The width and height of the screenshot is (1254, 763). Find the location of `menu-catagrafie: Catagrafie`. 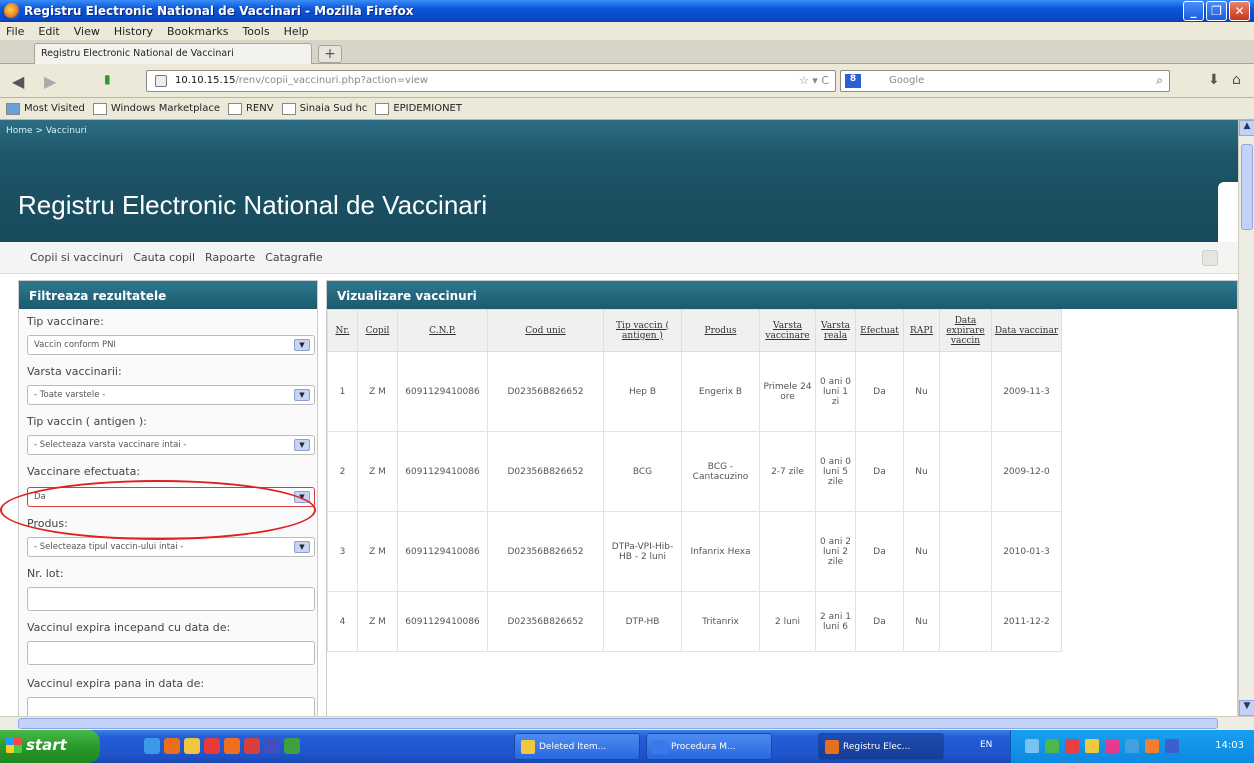

menu-catagrafie: Catagrafie is located at coordinates (293, 257).